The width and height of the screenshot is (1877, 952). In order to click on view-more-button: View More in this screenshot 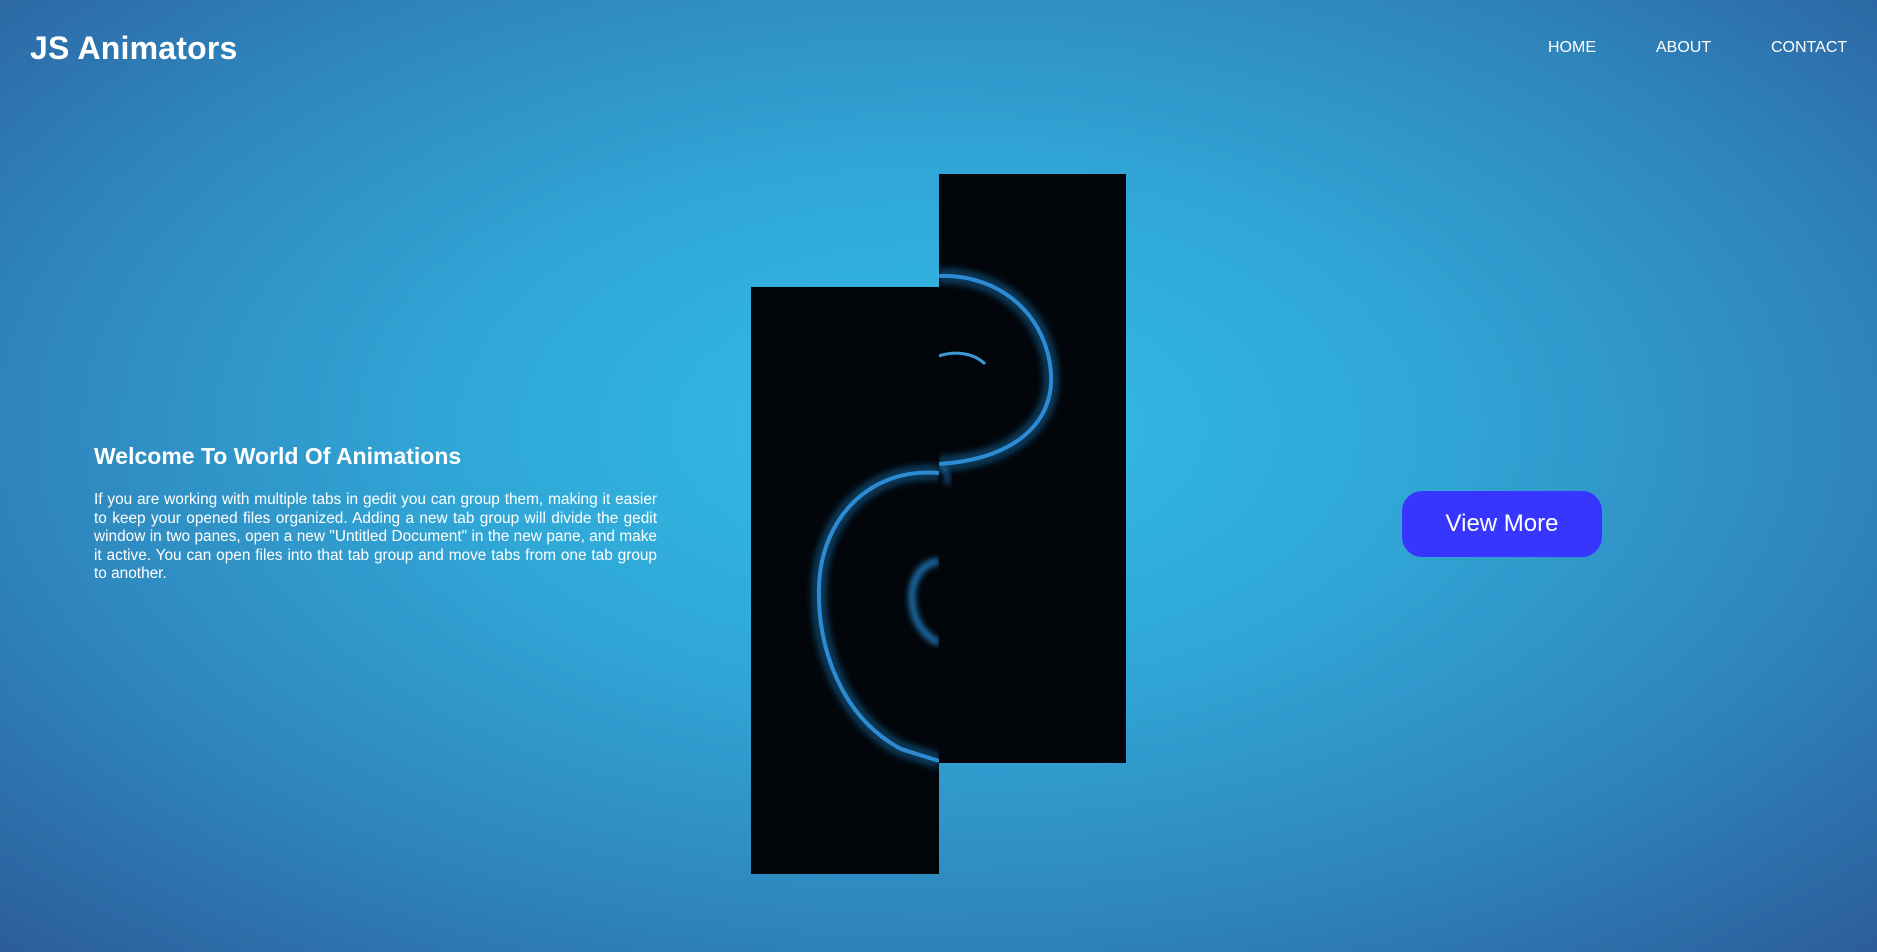, I will do `click(1502, 524)`.